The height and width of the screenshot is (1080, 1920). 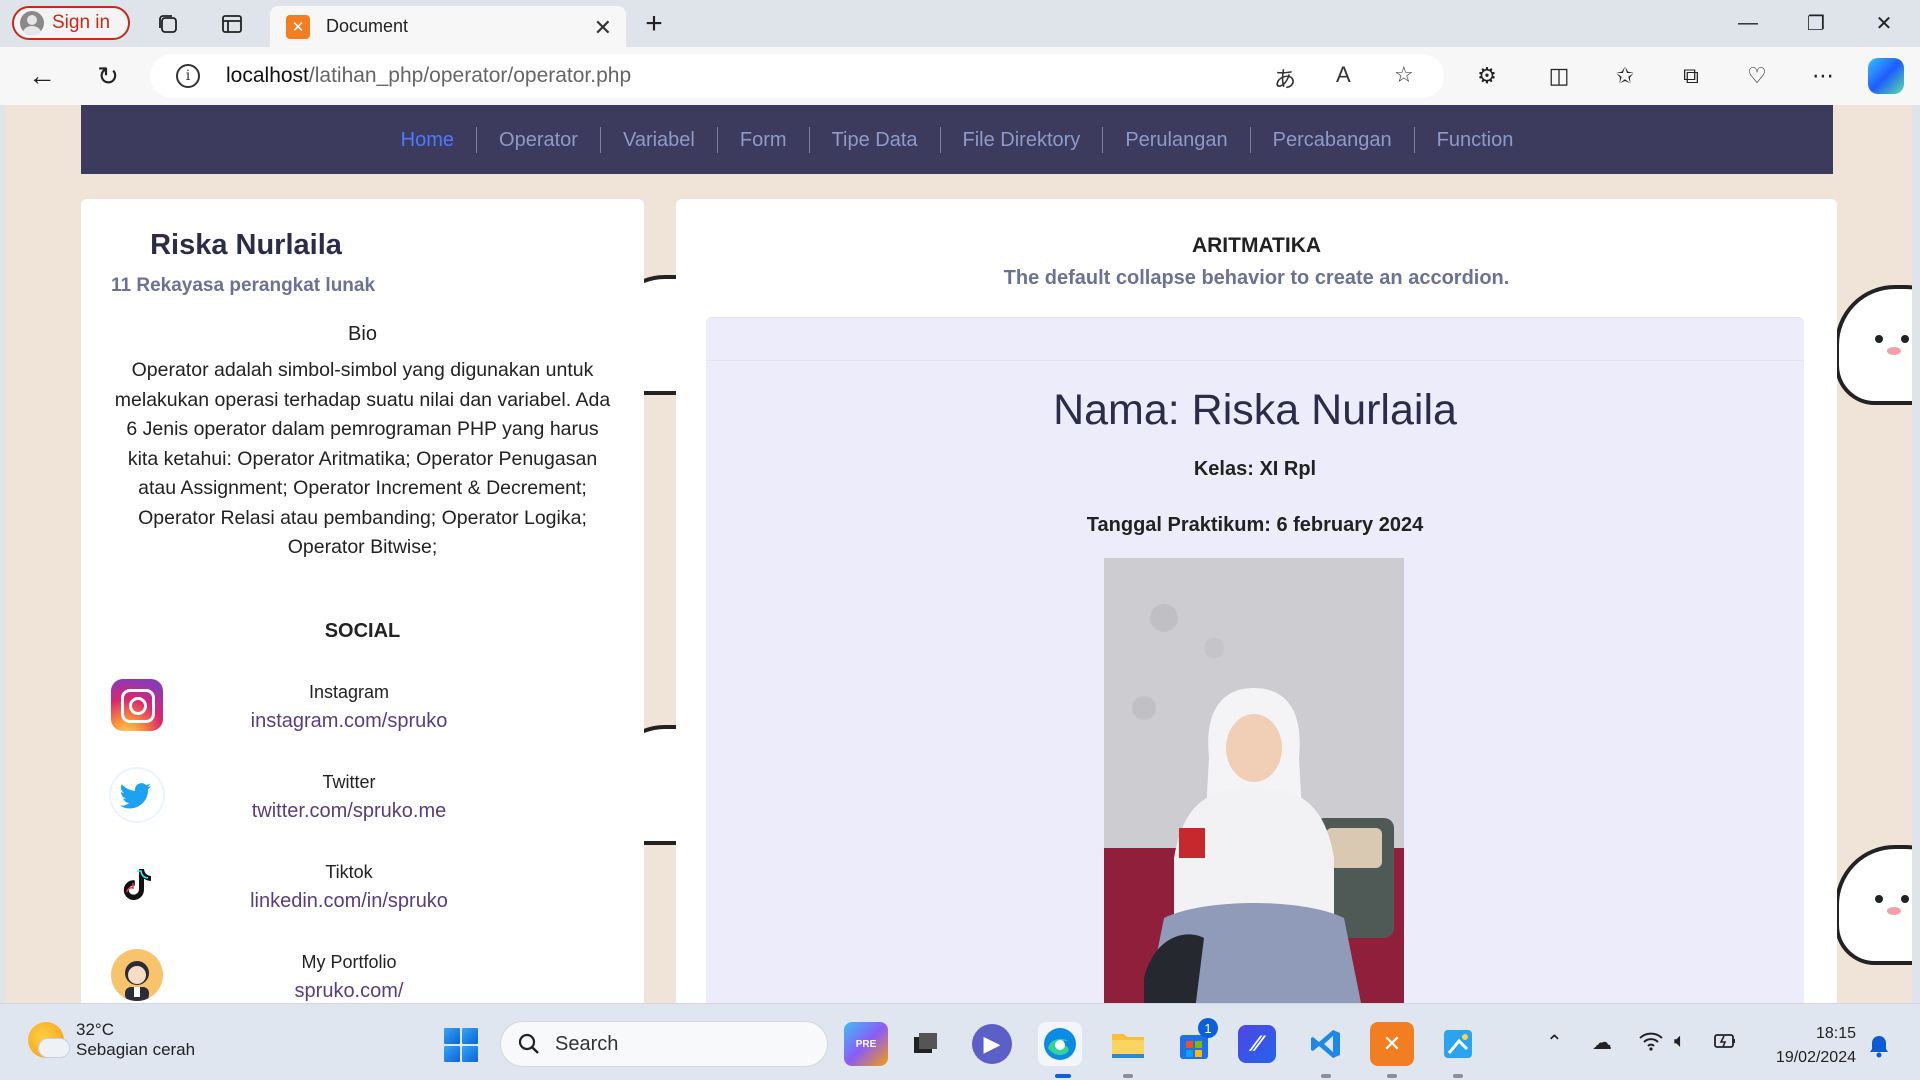 What do you see at coordinates (764, 139) in the screenshot?
I see `nav-item-form: Form` at bounding box center [764, 139].